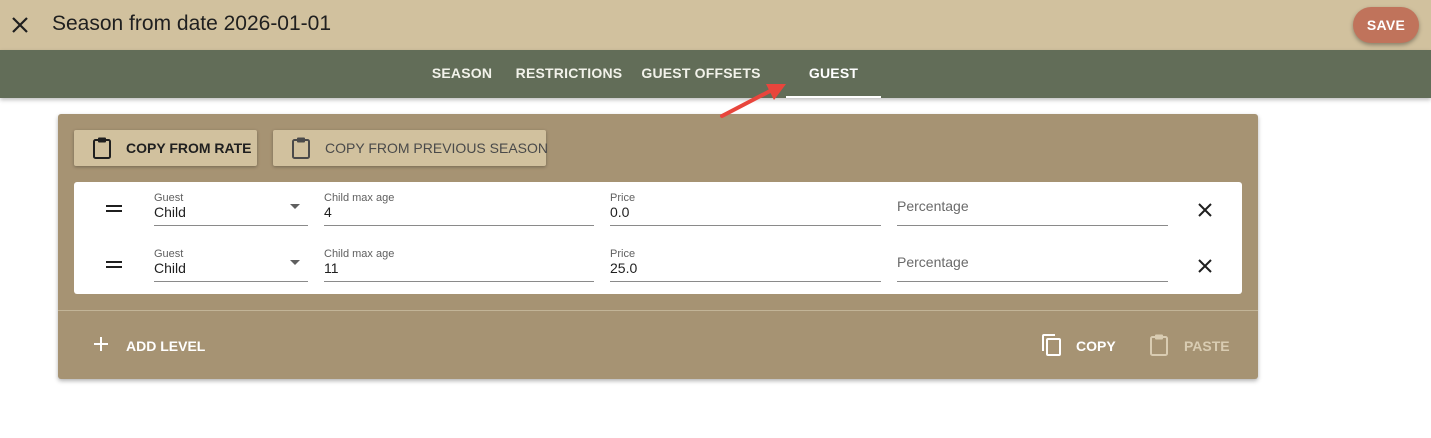 Image resolution: width=1431 pixels, height=438 pixels. I want to click on plus-icon, so click(101, 344).